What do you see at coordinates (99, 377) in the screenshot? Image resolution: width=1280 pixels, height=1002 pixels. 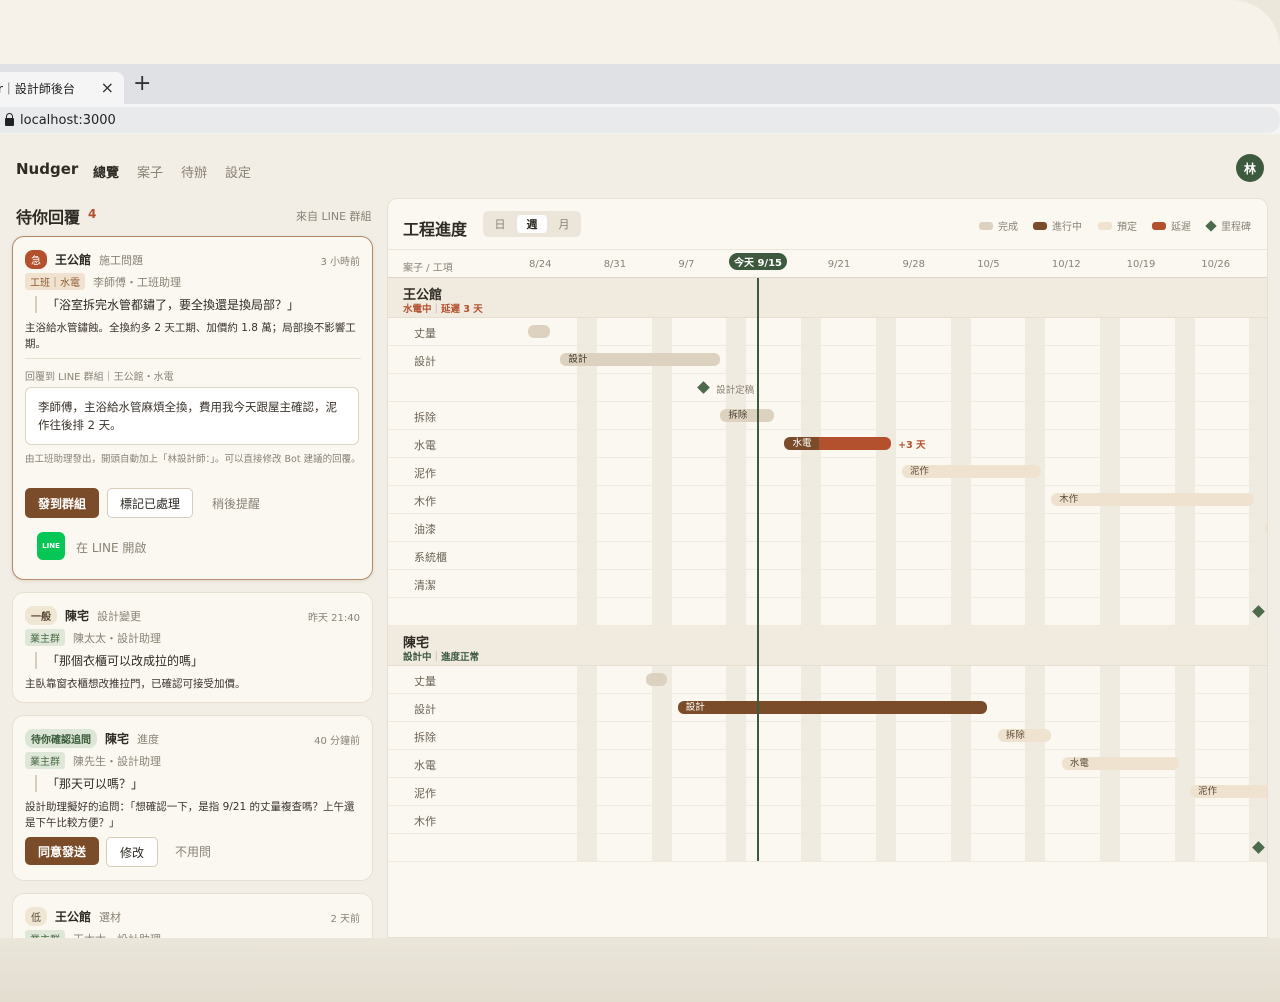 I see `reply-target: 回覆到 LINE 群組｜王公館・水電` at bounding box center [99, 377].